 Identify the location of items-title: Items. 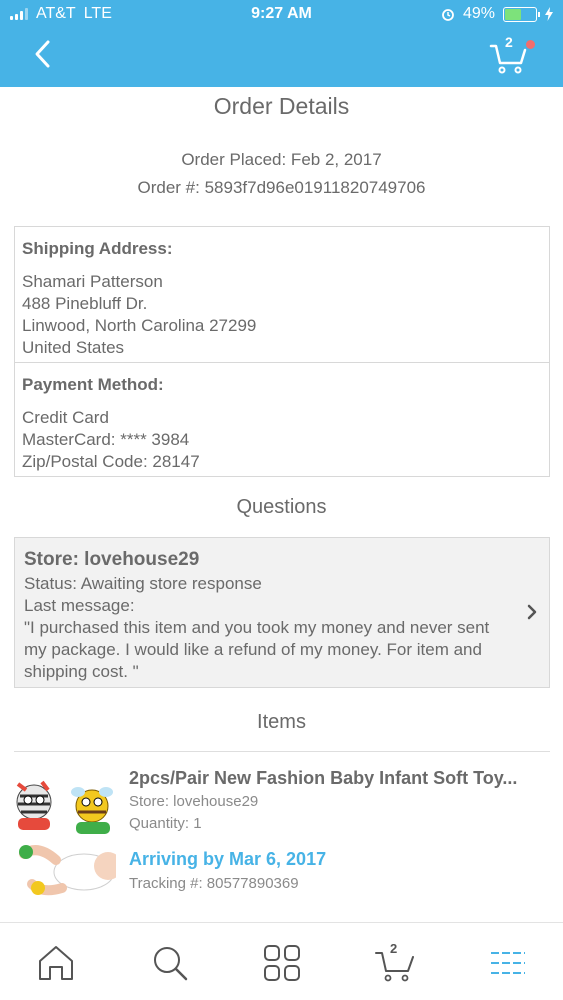
(281, 722).